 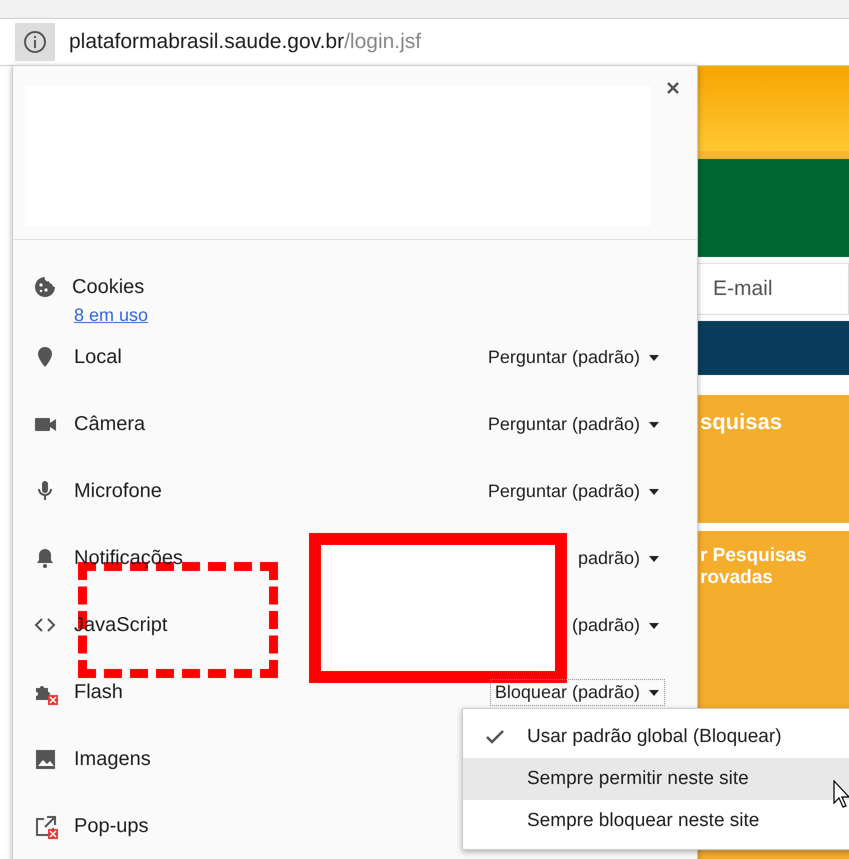 What do you see at coordinates (118, 491) in the screenshot?
I see `permission-label: Microfone` at bounding box center [118, 491].